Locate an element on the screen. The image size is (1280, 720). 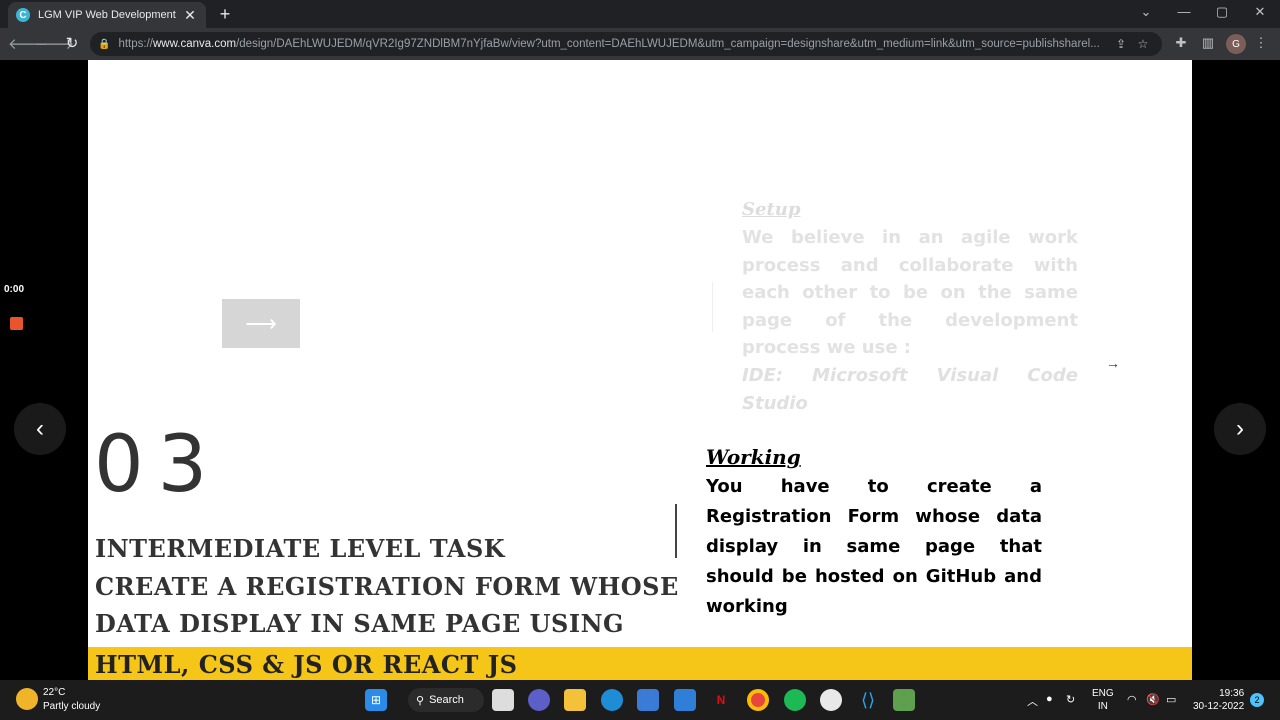
system-clock: 19:36 30-12-2022 is located at coordinates (1218, 700).